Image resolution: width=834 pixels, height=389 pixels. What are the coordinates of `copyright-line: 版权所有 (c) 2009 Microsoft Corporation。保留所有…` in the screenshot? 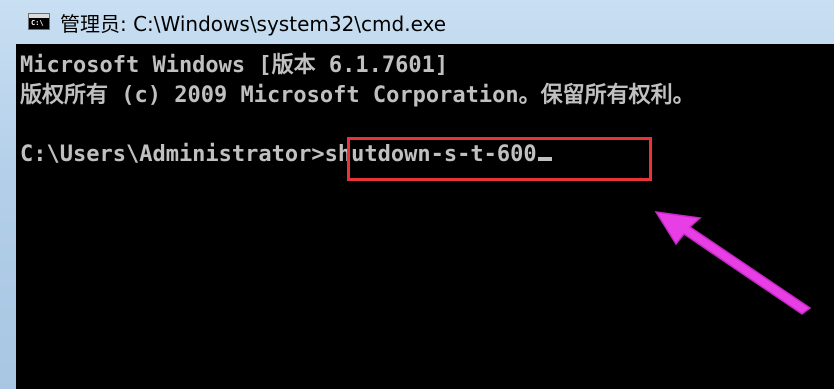 It's located at (357, 95).